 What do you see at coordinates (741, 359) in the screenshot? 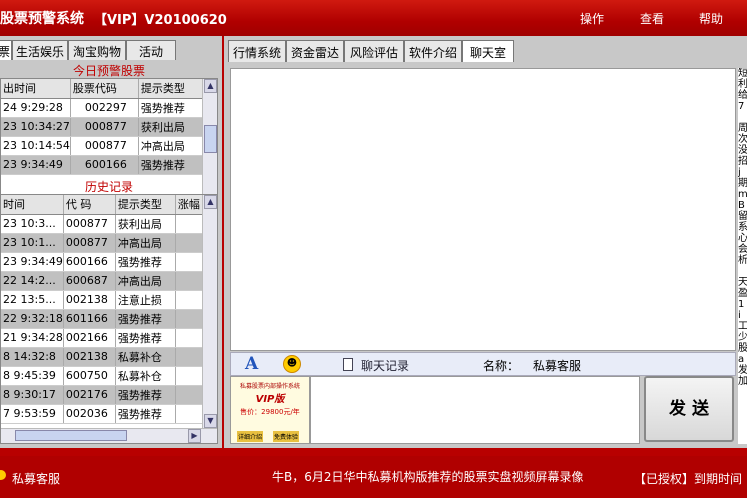
I see `side-text-char: a` at bounding box center [741, 359].